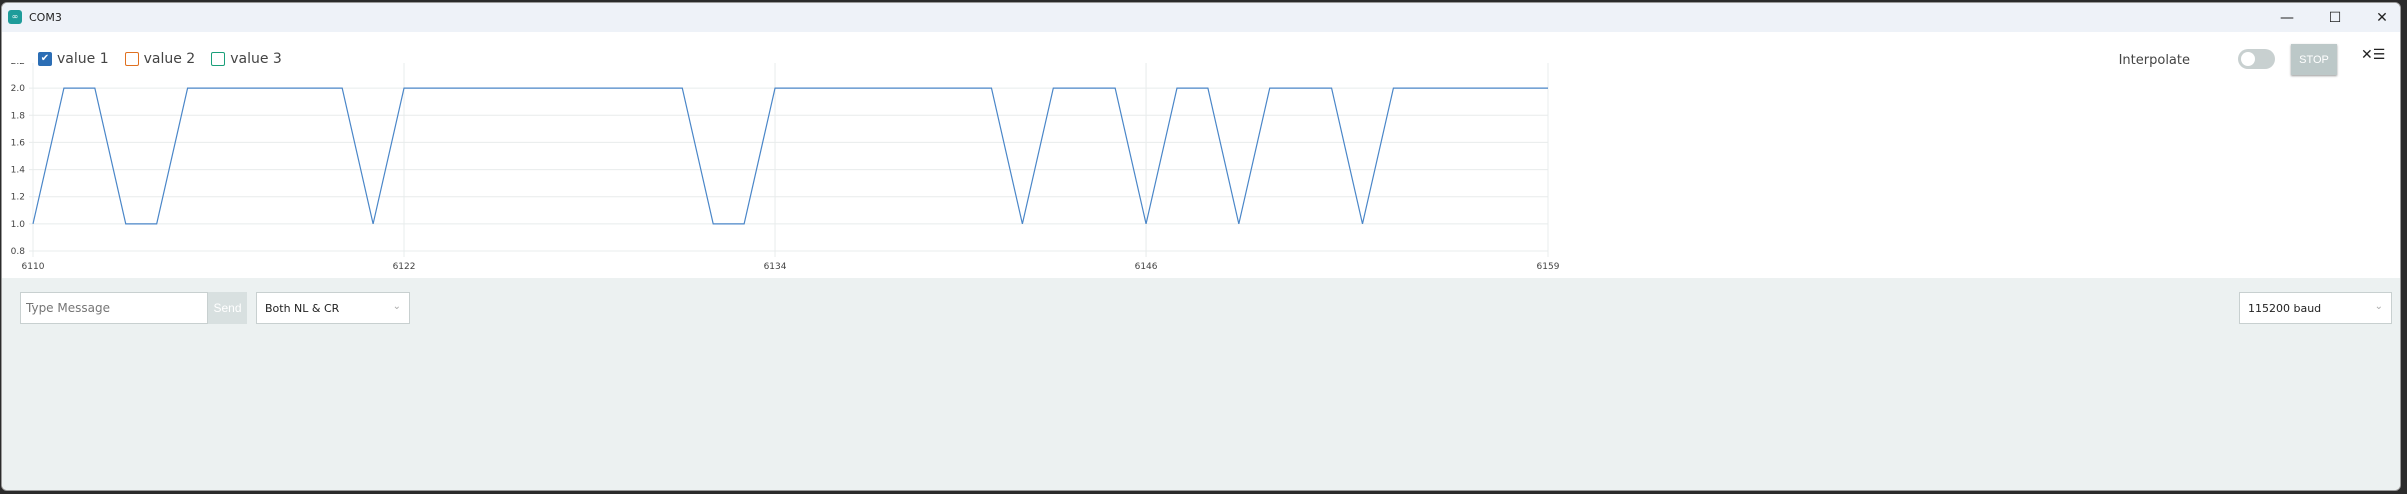 The image size is (2407, 494). Describe the element at coordinates (45, 17) in the screenshot. I see `window-title: COM3` at that location.